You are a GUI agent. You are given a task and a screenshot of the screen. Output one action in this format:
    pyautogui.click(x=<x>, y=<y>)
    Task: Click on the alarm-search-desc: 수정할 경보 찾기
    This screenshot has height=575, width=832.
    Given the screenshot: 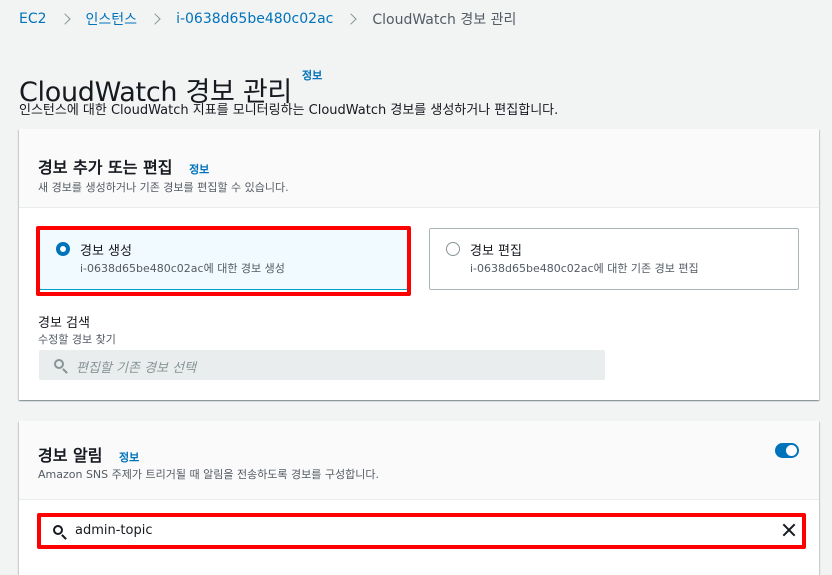 What is the action you would take?
    pyautogui.click(x=77, y=339)
    